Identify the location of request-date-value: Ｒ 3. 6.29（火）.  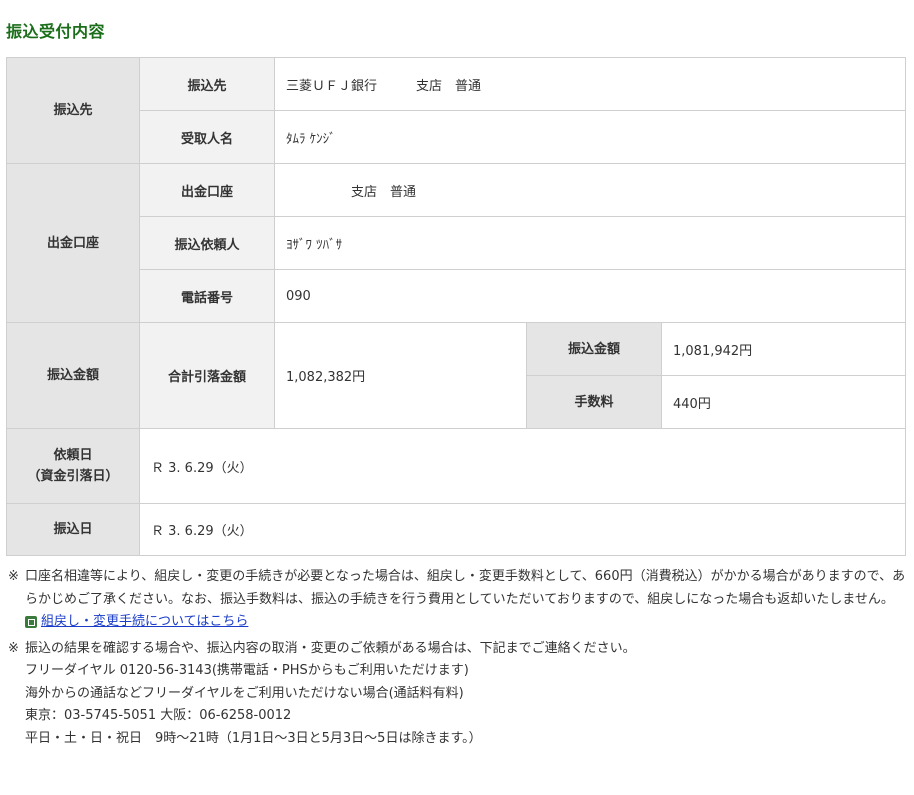
(522, 466).